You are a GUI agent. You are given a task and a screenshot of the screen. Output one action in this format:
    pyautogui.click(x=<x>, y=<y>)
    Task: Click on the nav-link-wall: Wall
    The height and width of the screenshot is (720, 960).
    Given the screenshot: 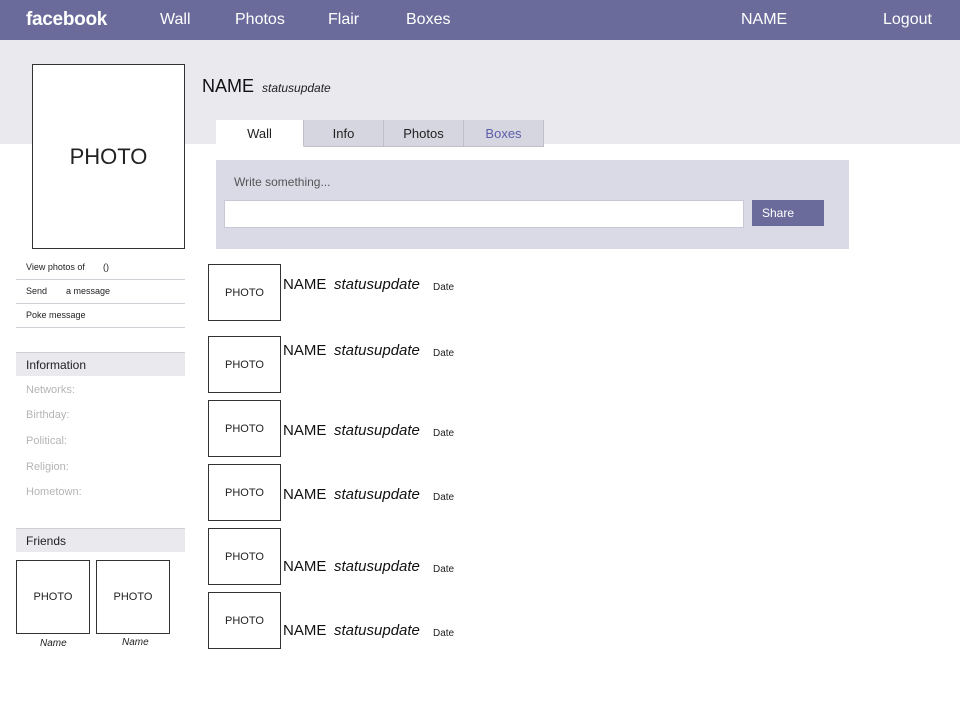 What is the action you would take?
    pyautogui.click(x=175, y=20)
    